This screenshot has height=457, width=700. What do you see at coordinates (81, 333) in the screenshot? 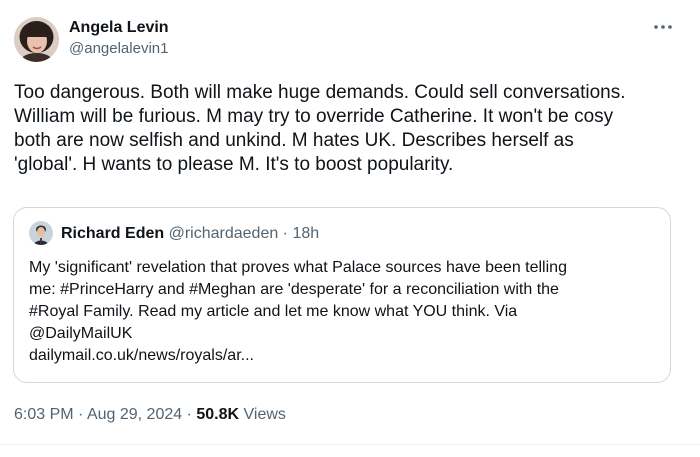
I see `quote-text-line: @DailyMailUK` at bounding box center [81, 333].